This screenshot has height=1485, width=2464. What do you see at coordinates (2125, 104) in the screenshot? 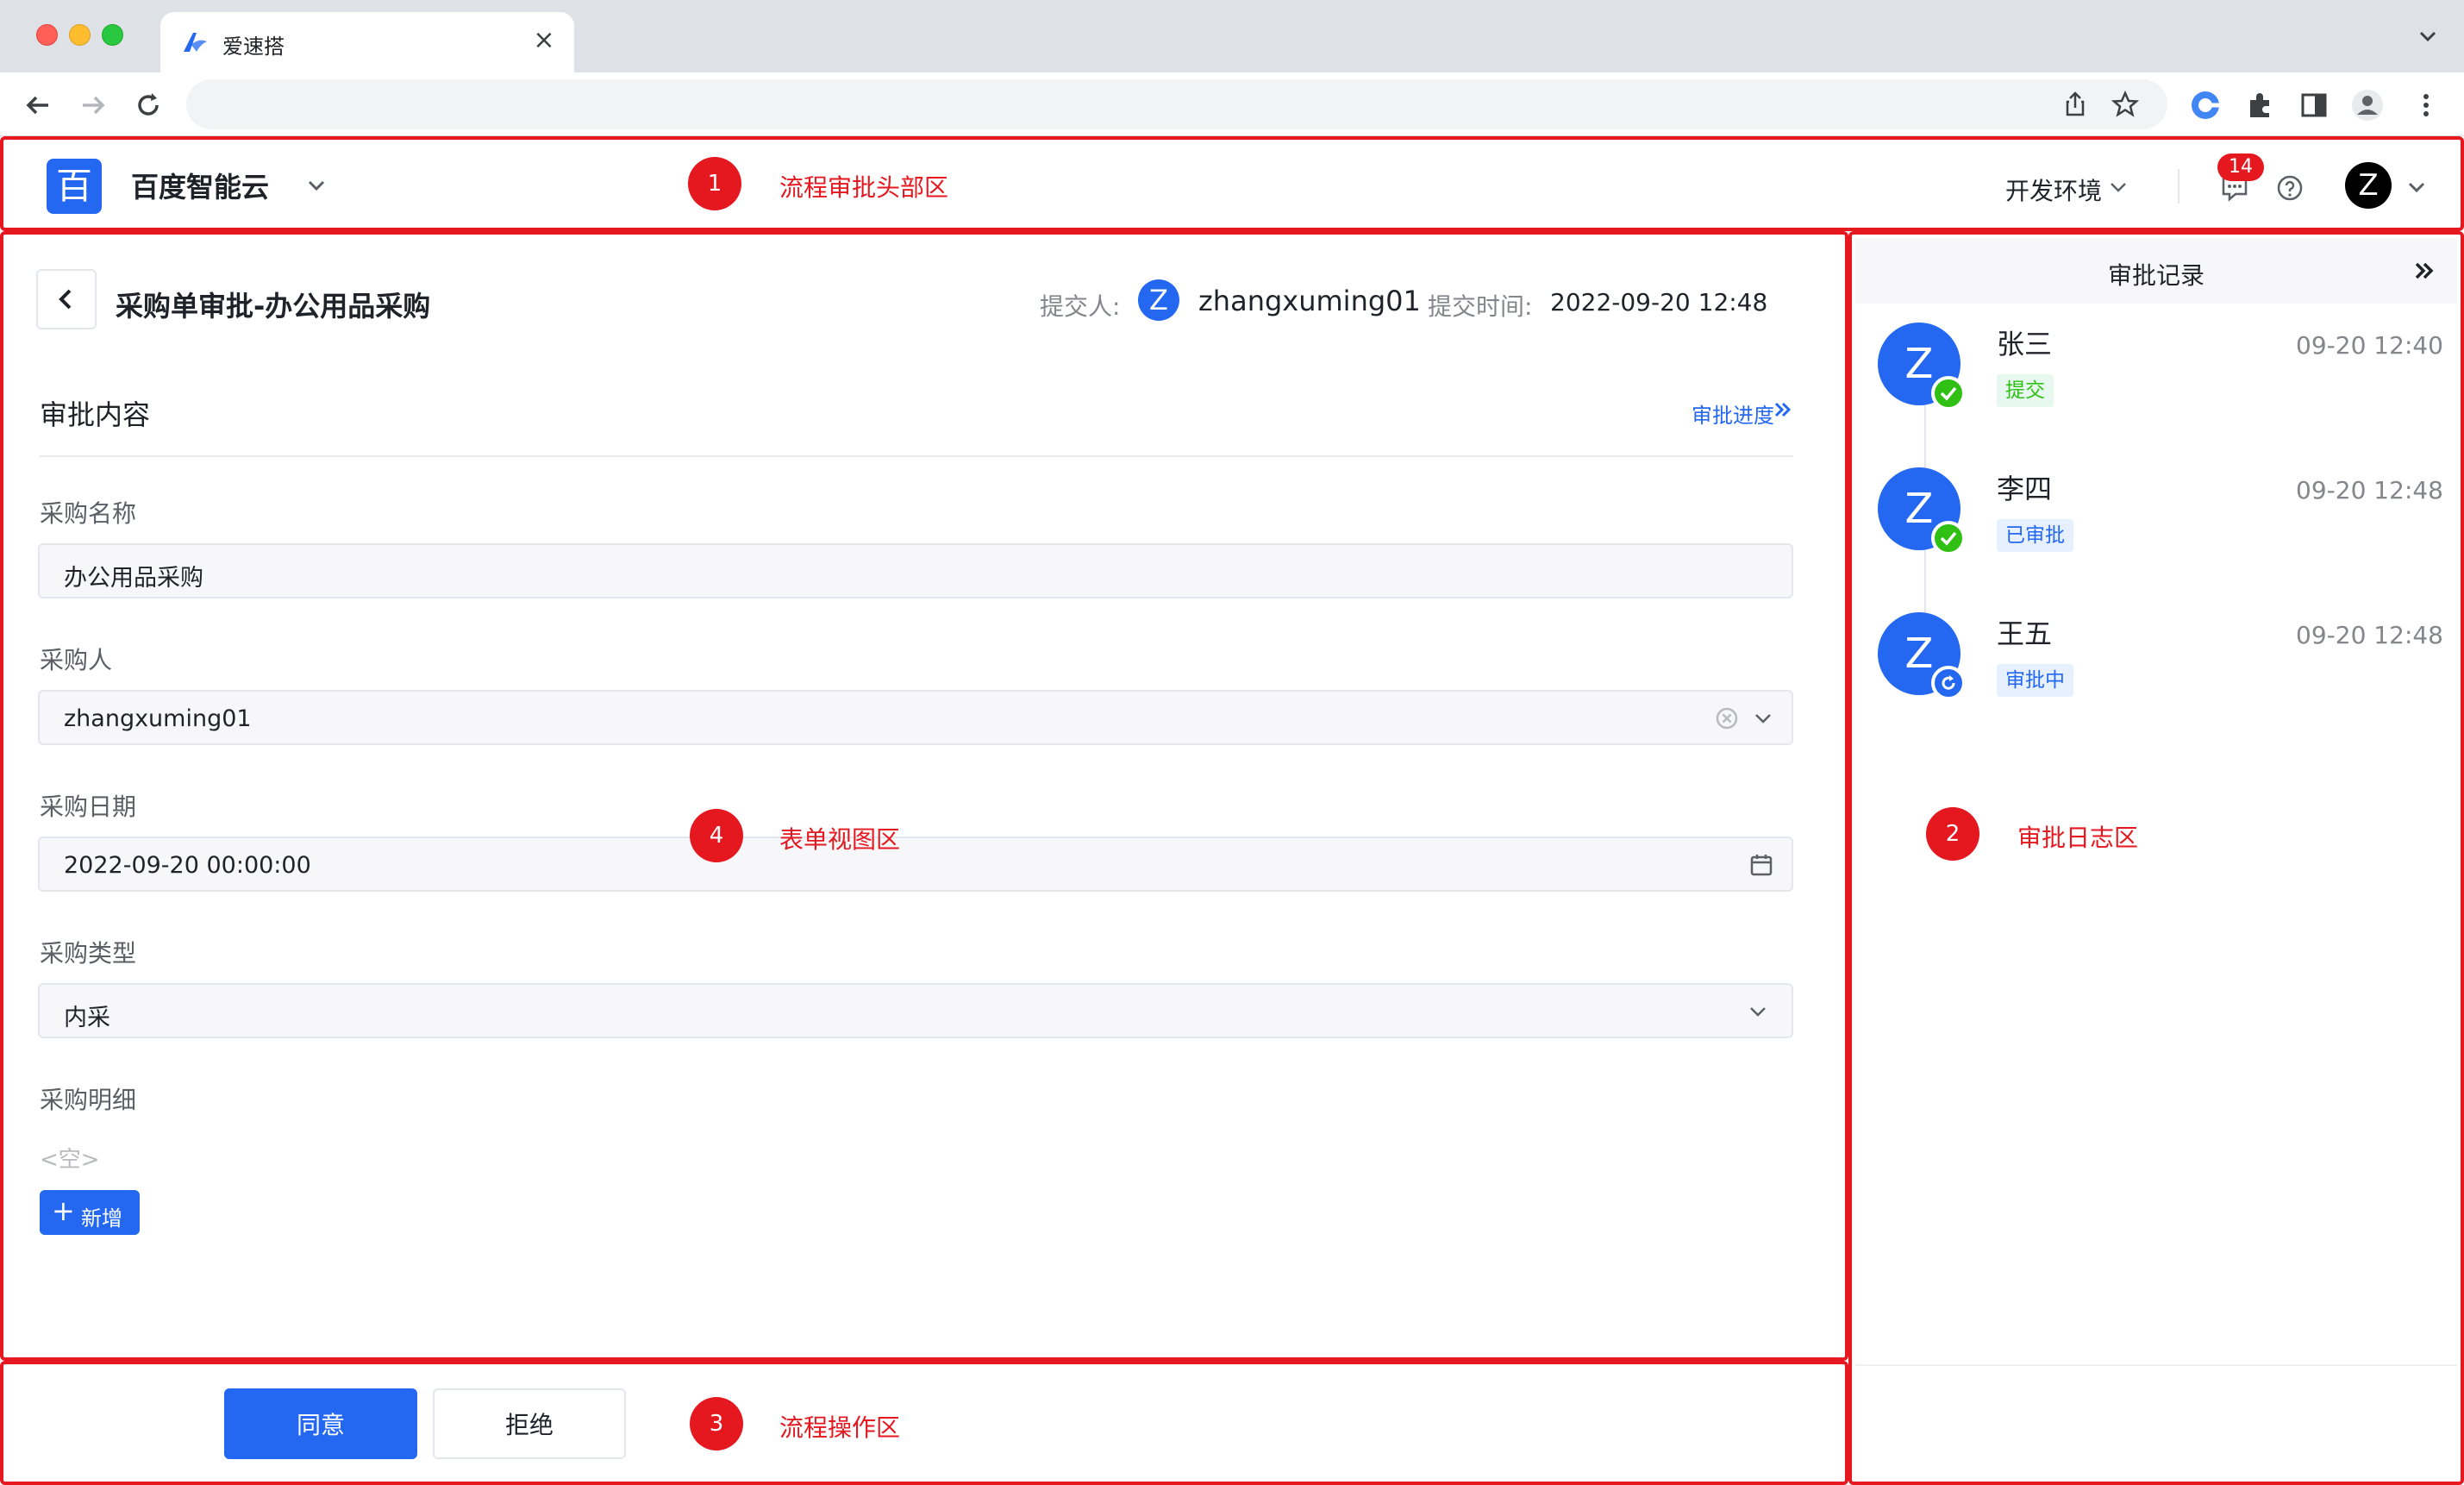
I see `bookmark-star-icon` at bounding box center [2125, 104].